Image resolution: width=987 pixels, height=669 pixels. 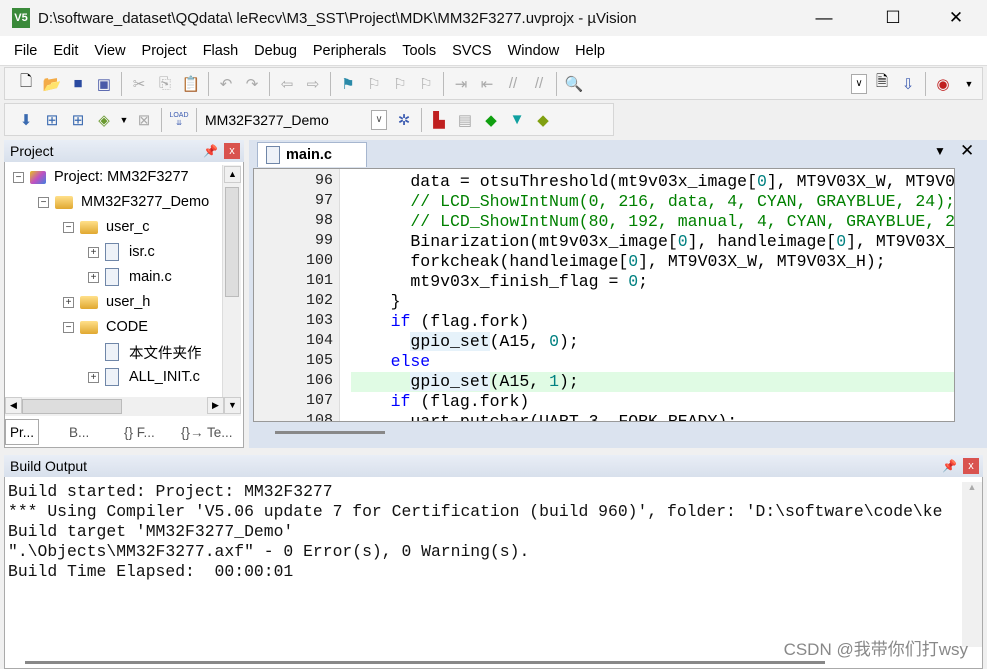 What do you see at coordinates (275, 51) in the screenshot?
I see `menu-debug: Debug` at bounding box center [275, 51].